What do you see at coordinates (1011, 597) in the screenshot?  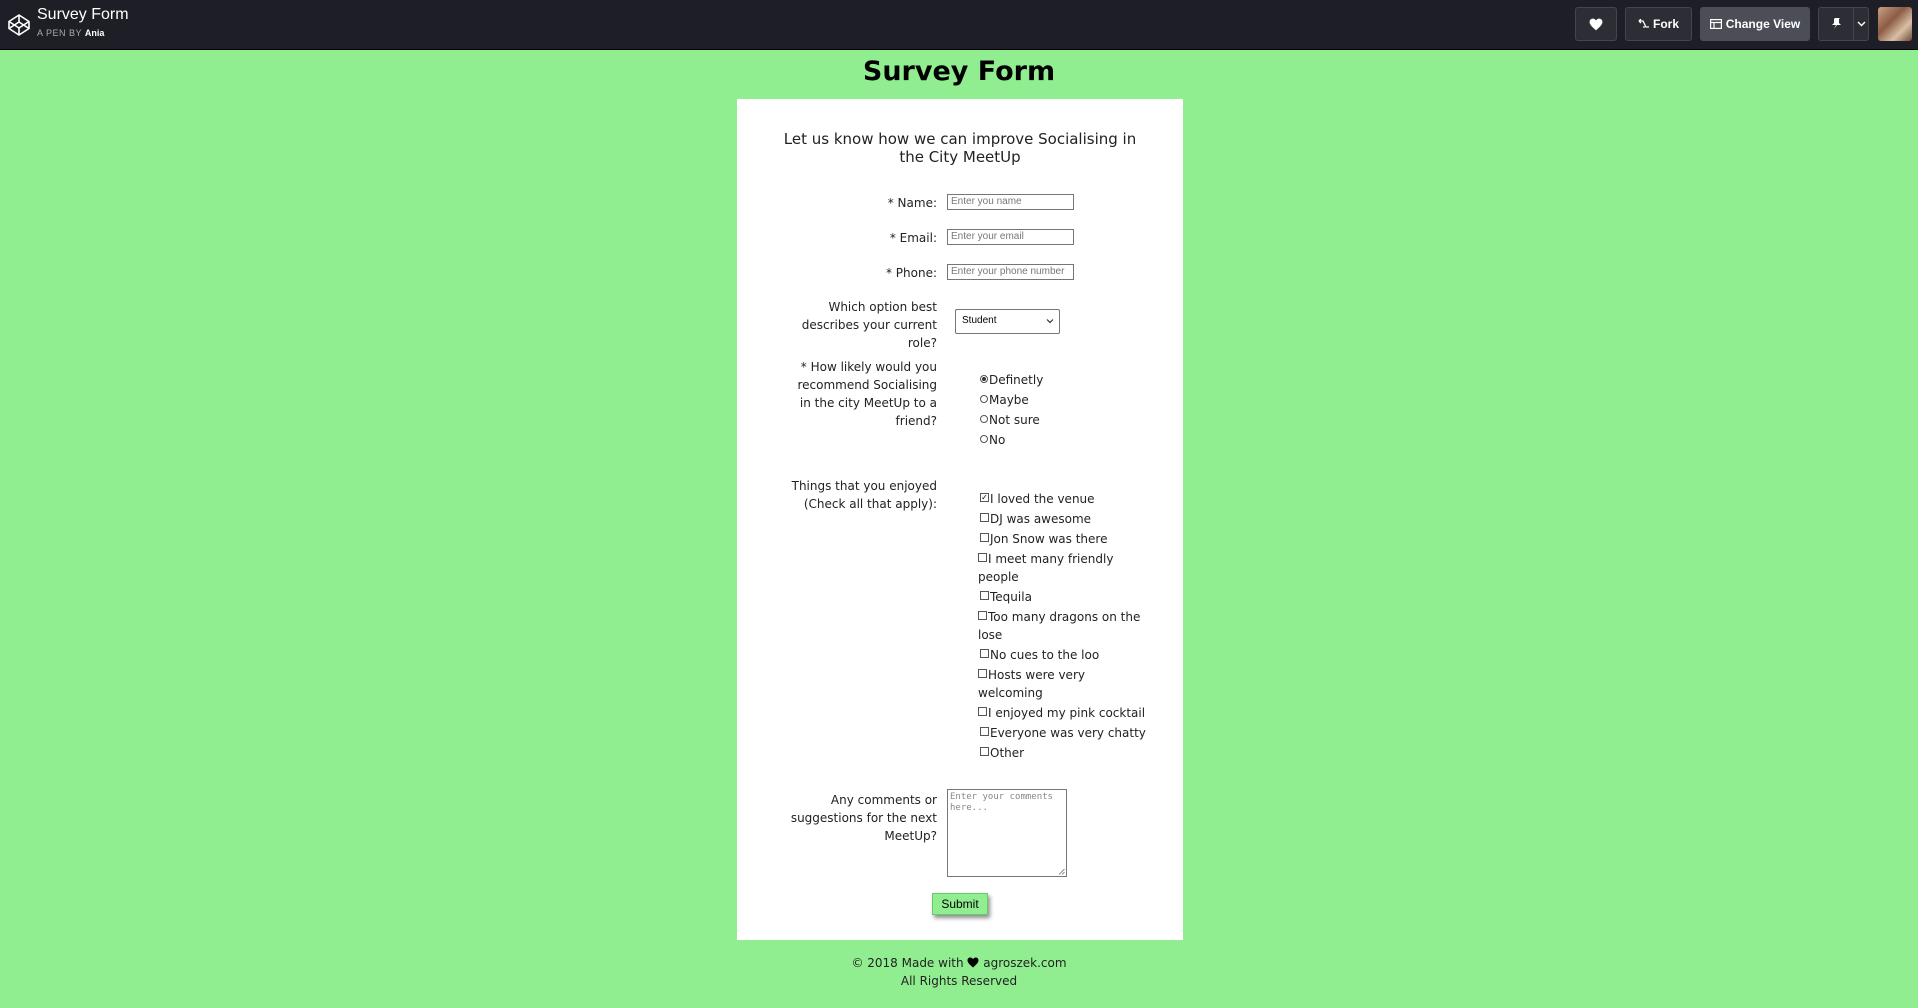 I see `enjoyed-option-label: Tequila` at bounding box center [1011, 597].